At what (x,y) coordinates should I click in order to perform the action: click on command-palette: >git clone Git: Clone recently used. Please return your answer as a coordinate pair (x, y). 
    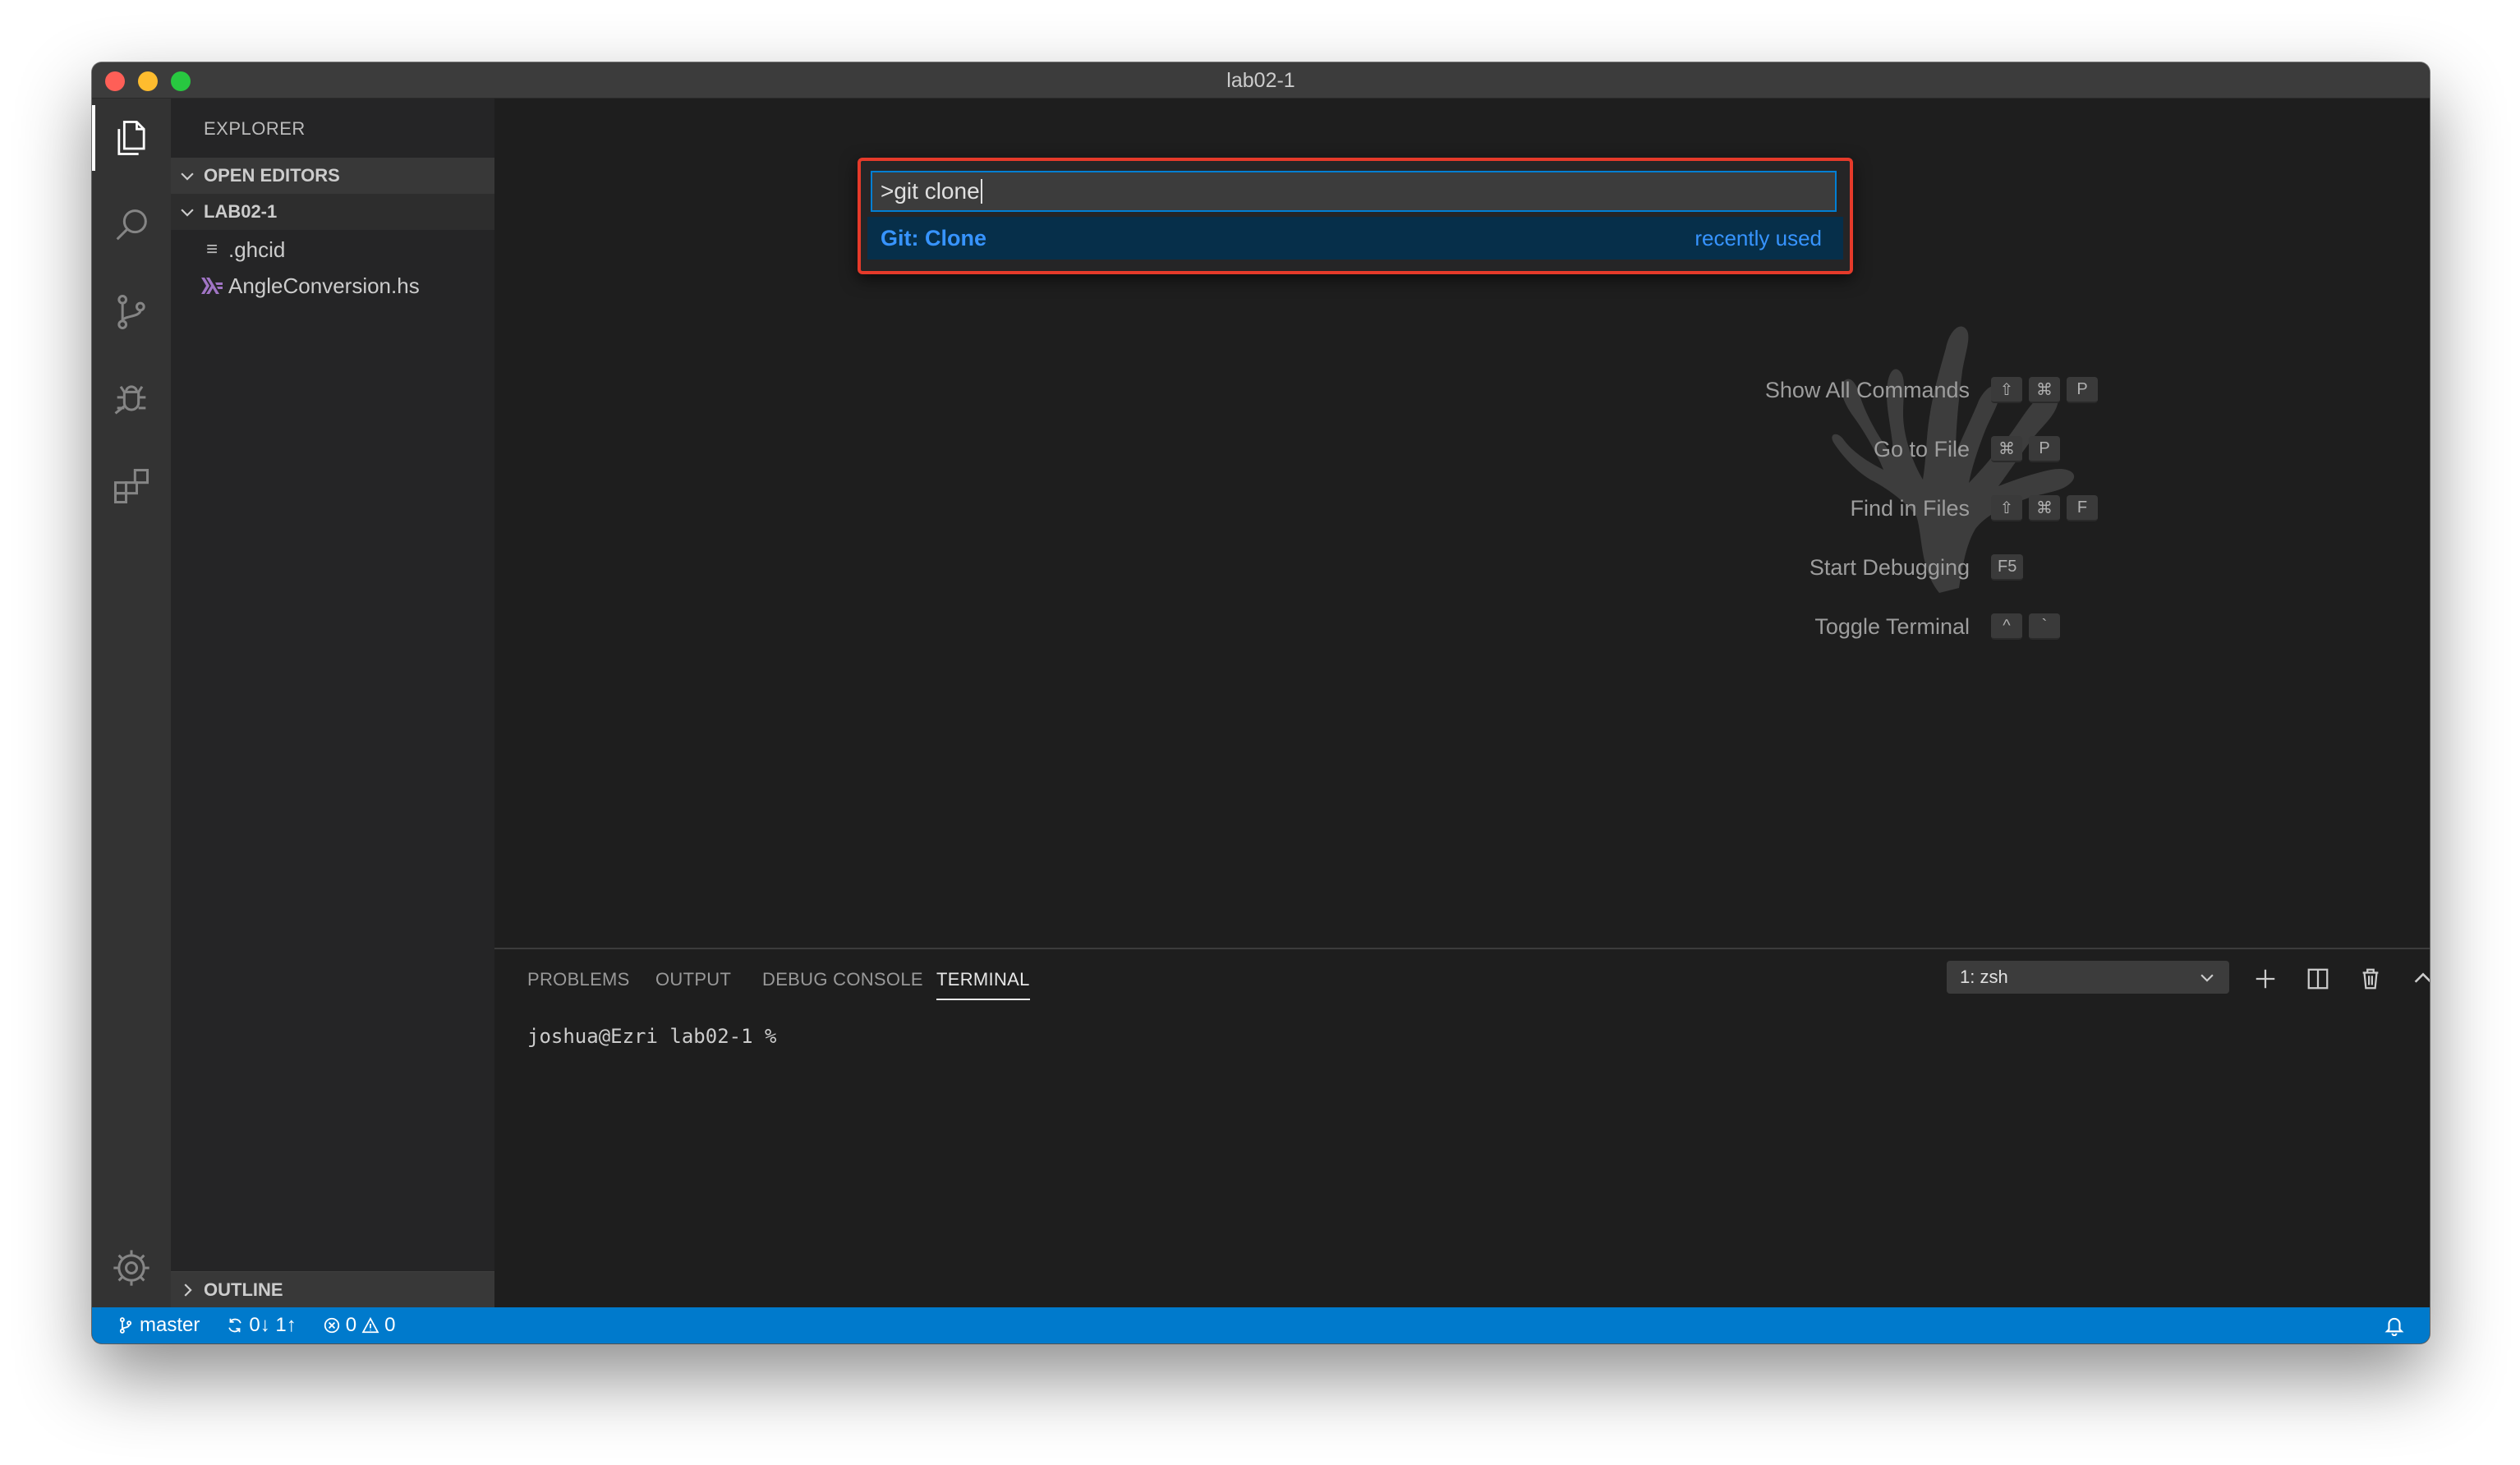
    Looking at the image, I should click on (1355, 216).